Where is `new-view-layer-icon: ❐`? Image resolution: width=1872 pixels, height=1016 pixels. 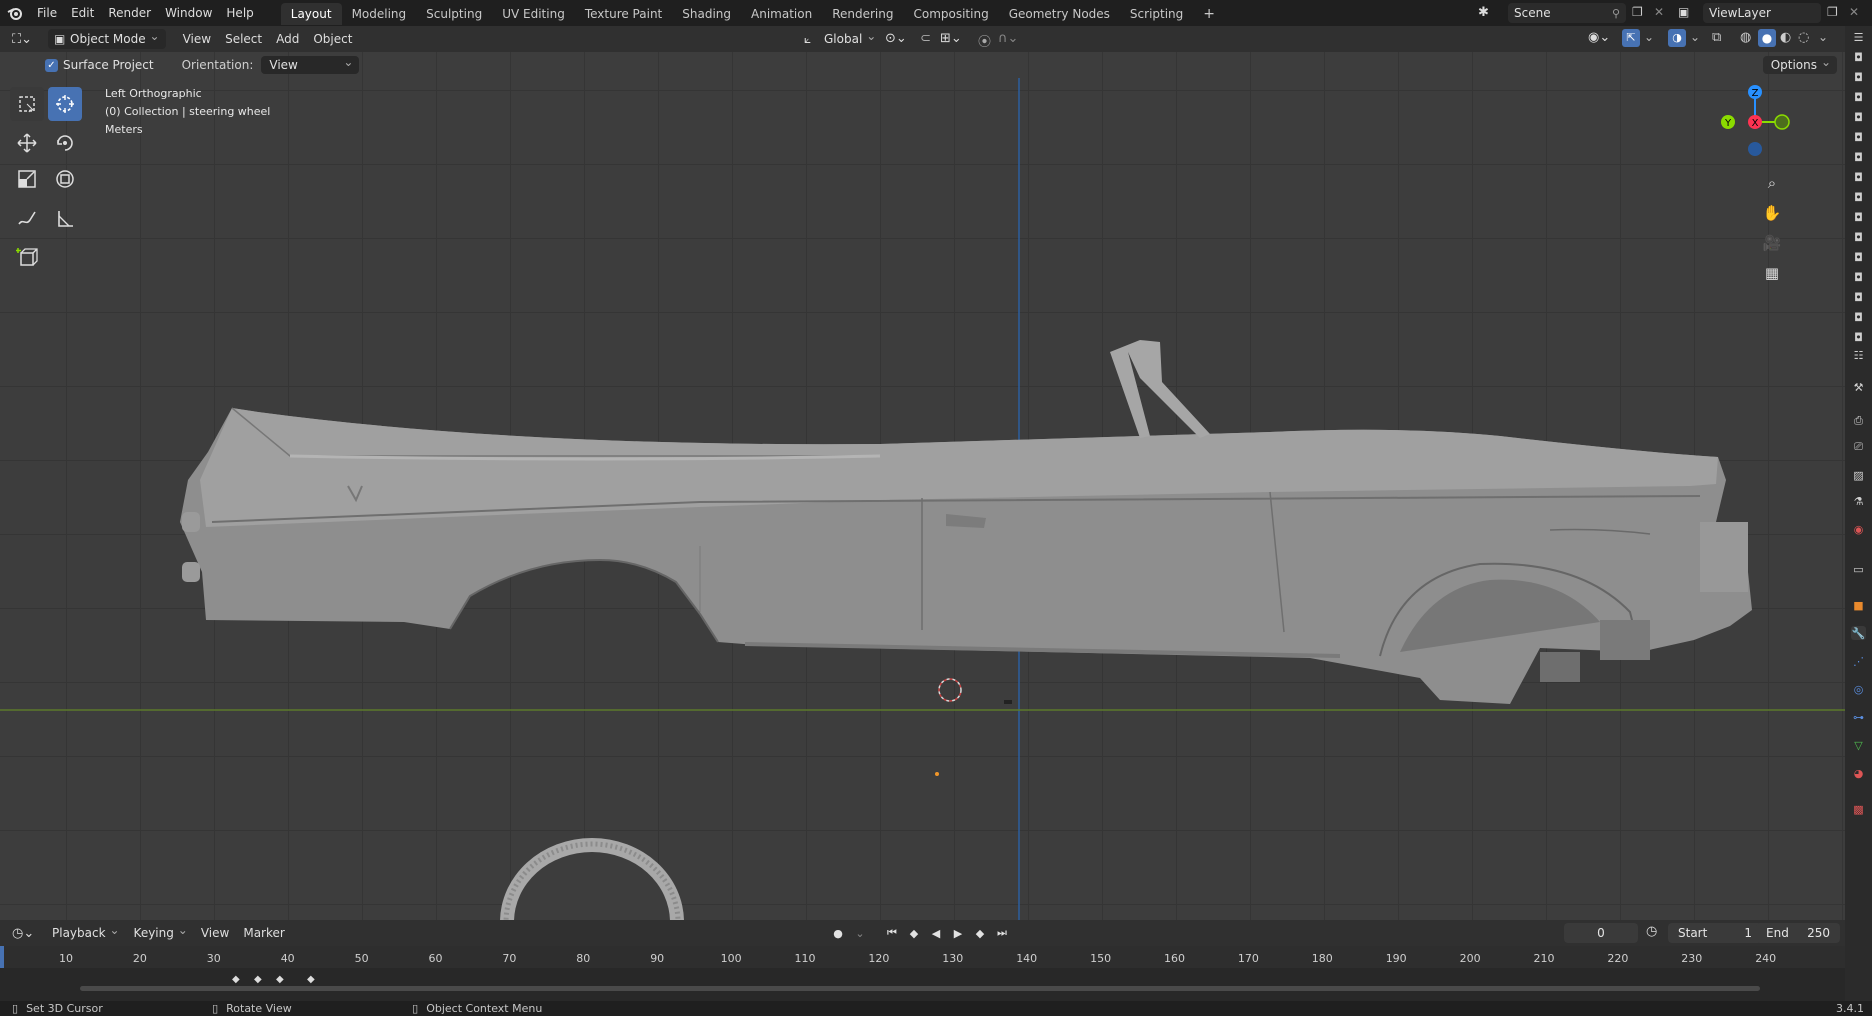 new-view-layer-icon: ❐ is located at coordinates (1832, 12).